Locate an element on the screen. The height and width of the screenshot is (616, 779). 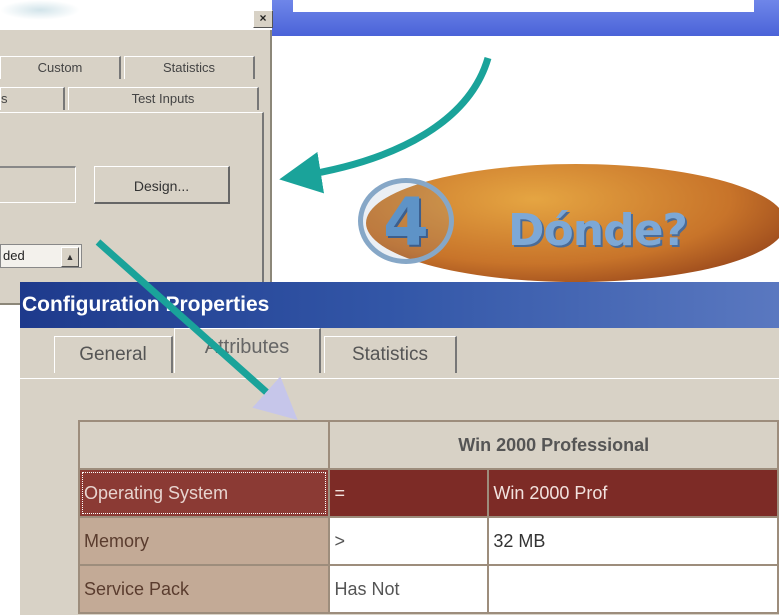
arrow-to-design-button is located at coordinates (385, 125).